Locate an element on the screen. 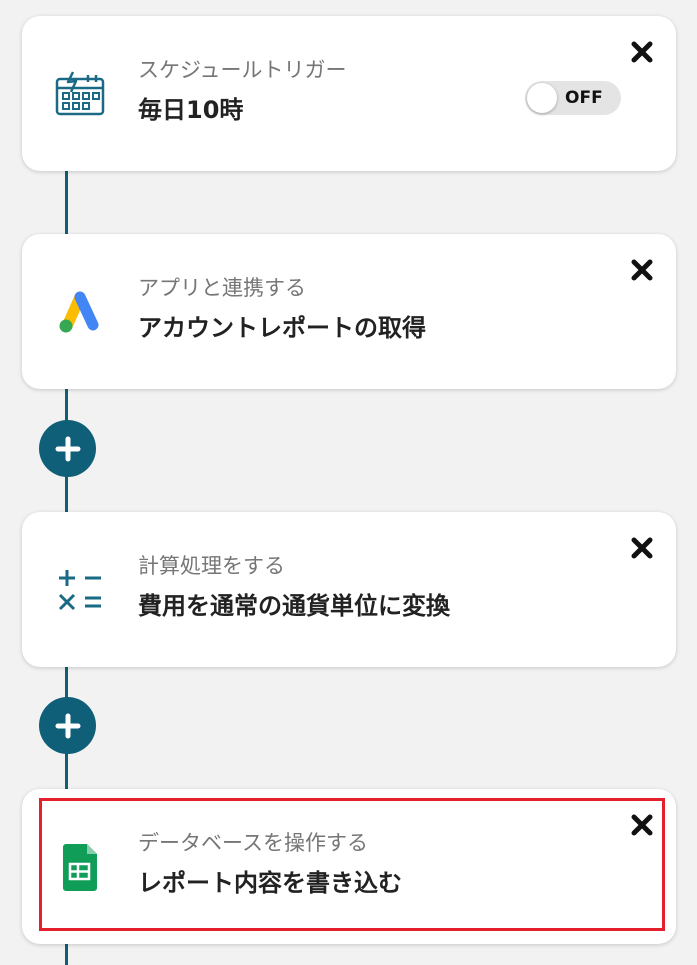 This screenshot has height=965, width=697. step-subtitle: データベースを操作する is located at coordinates (253, 843).